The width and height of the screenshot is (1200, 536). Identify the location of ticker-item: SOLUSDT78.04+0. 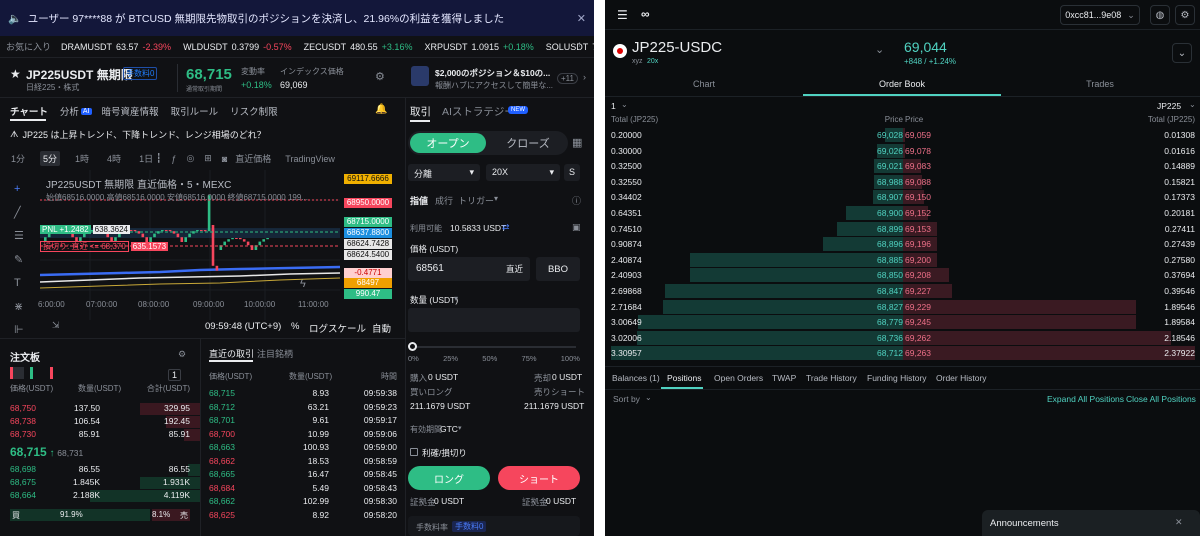
(570, 47).